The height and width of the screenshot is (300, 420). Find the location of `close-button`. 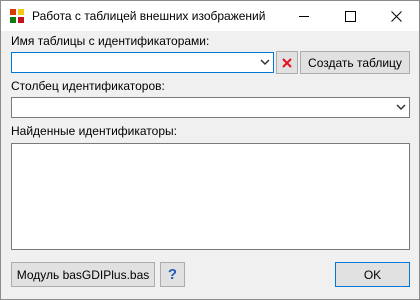

close-button is located at coordinates (396, 16).